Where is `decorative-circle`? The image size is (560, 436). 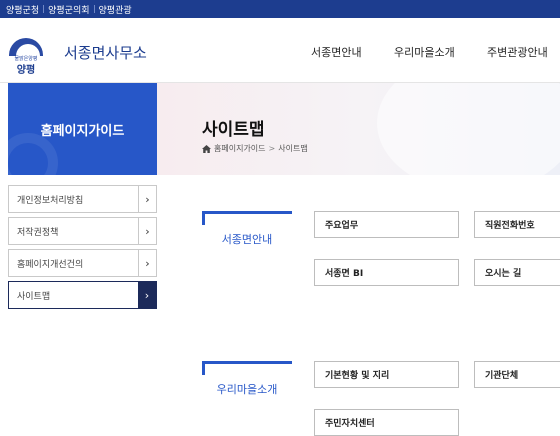 decorative-circle is located at coordinates (33, 154).